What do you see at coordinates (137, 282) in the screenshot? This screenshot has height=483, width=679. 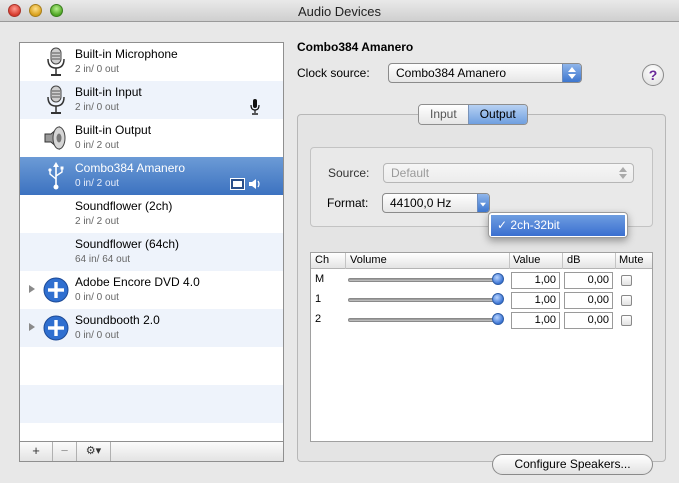 I see `device-name: Adobe Encore DVD 4.0` at bounding box center [137, 282].